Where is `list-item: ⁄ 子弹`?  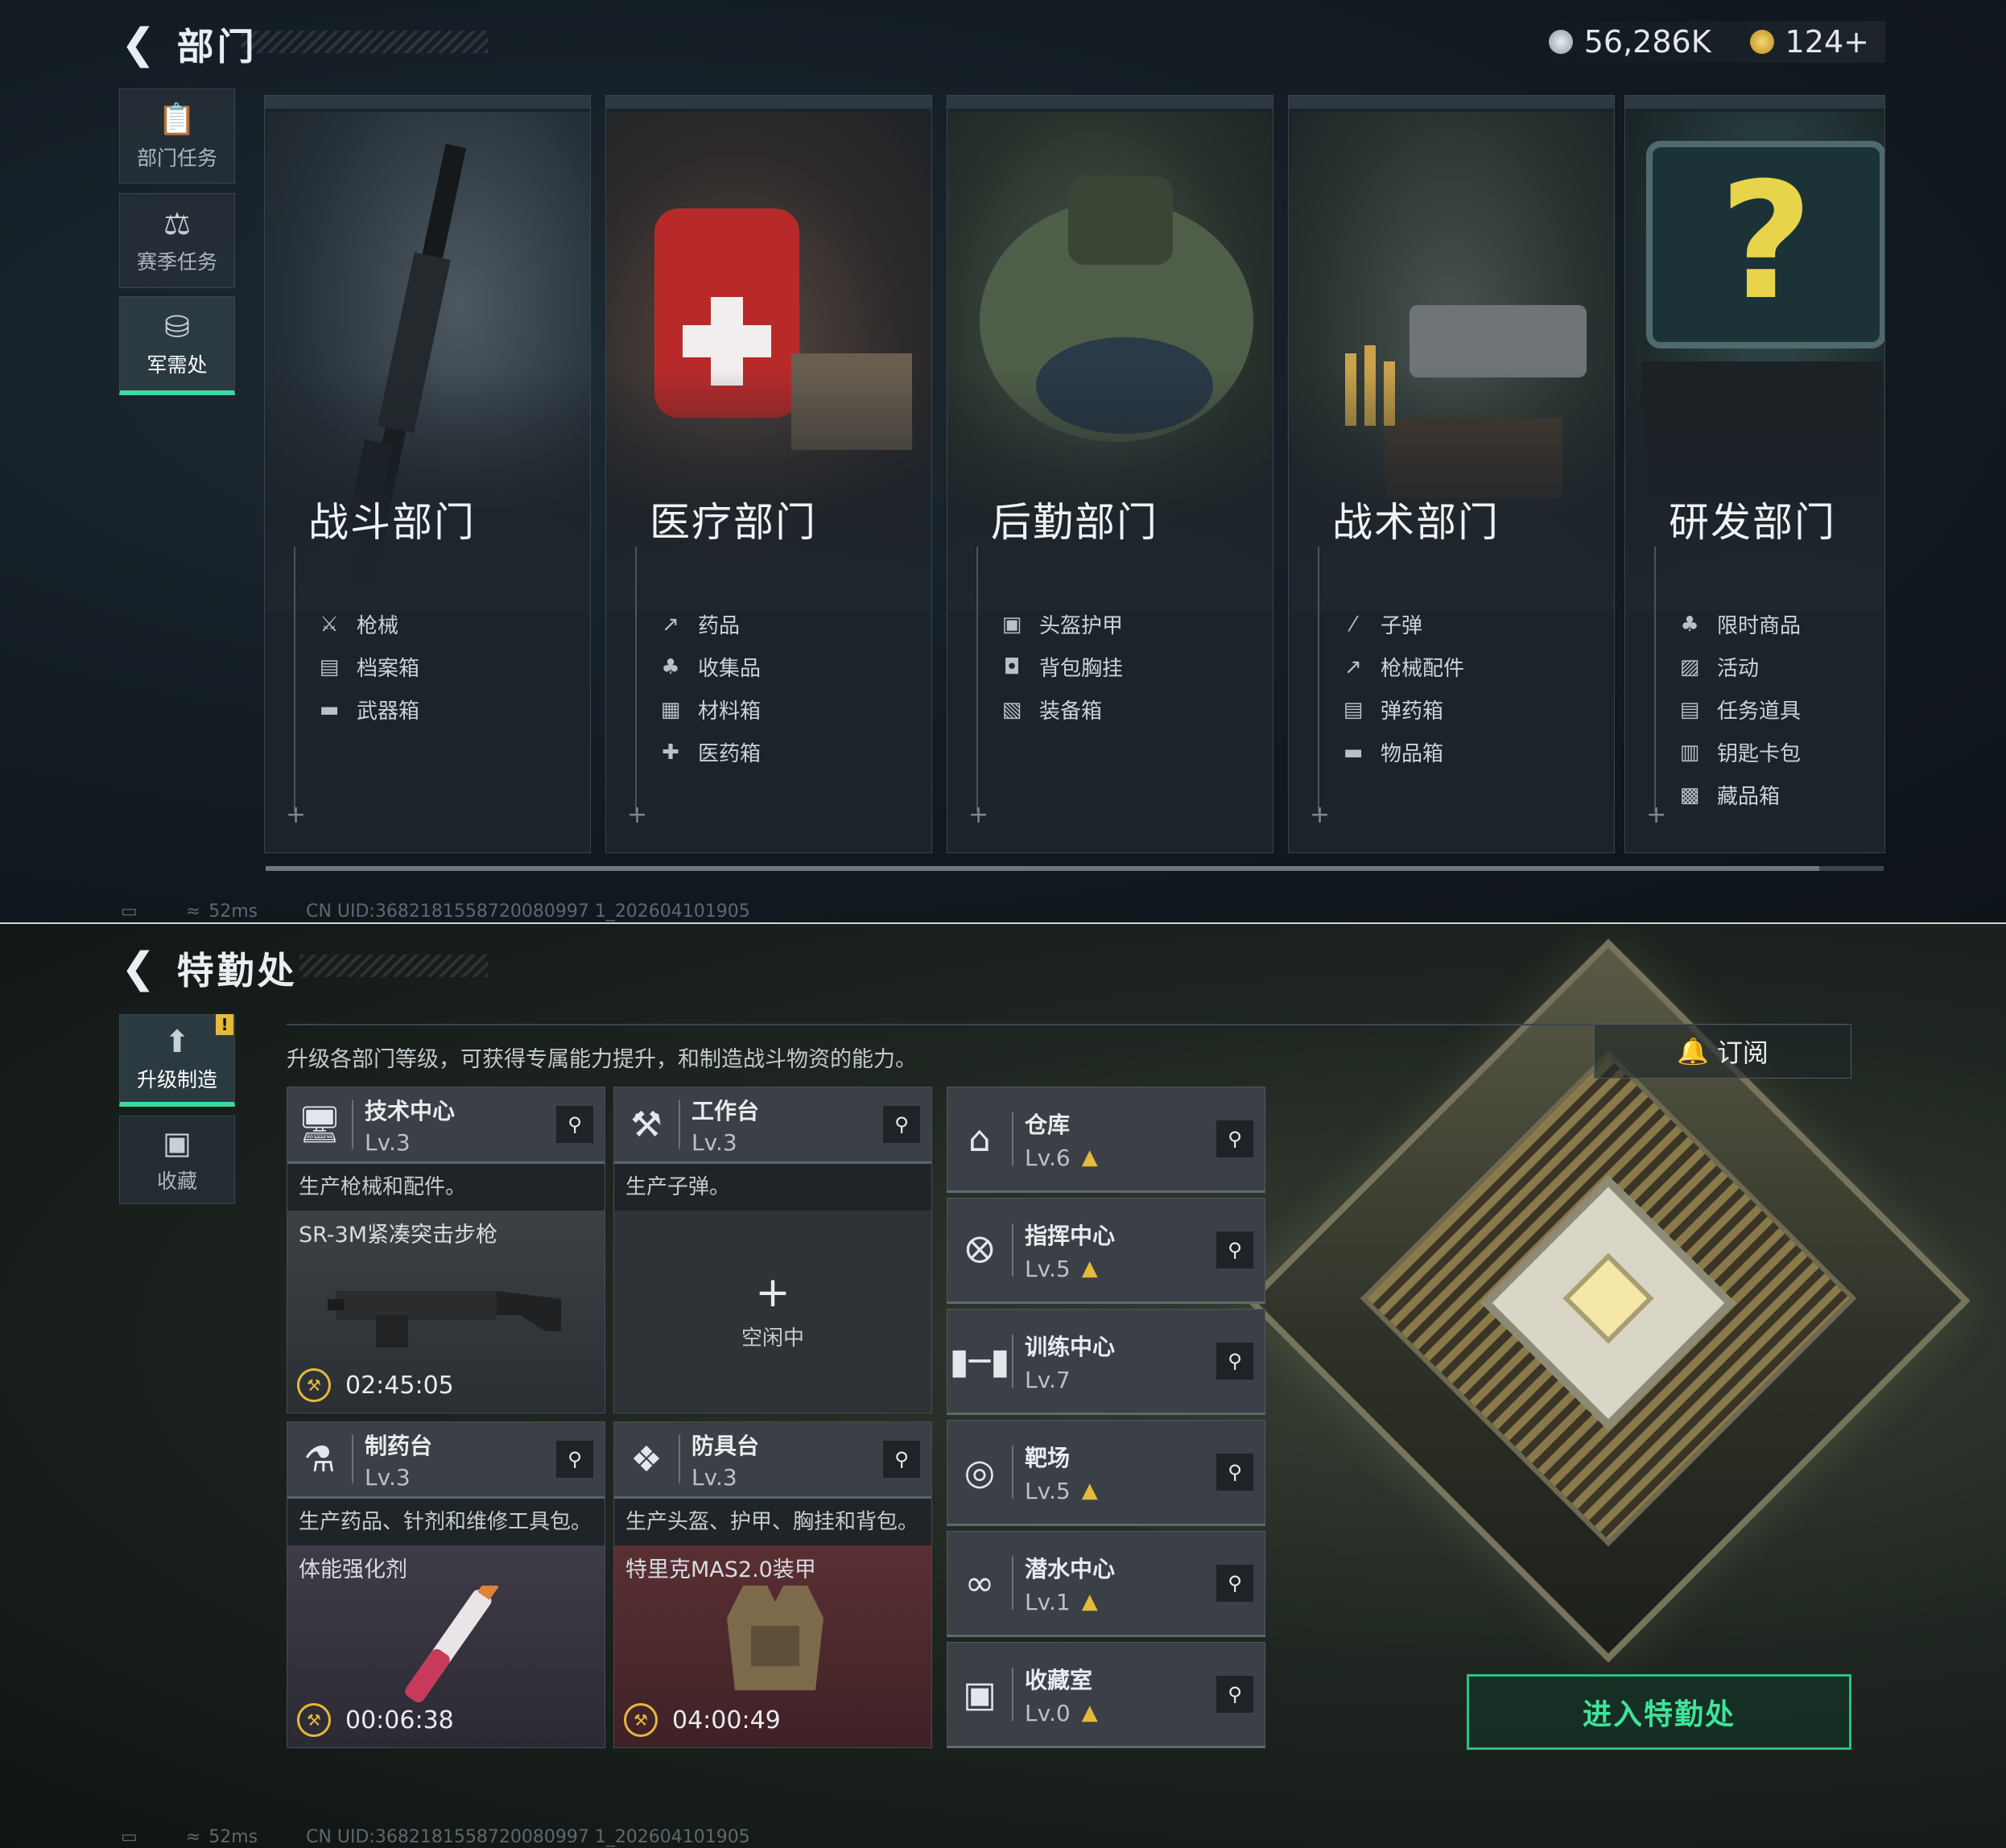
list-item: ⁄ 子弹 is located at coordinates (1402, 624).